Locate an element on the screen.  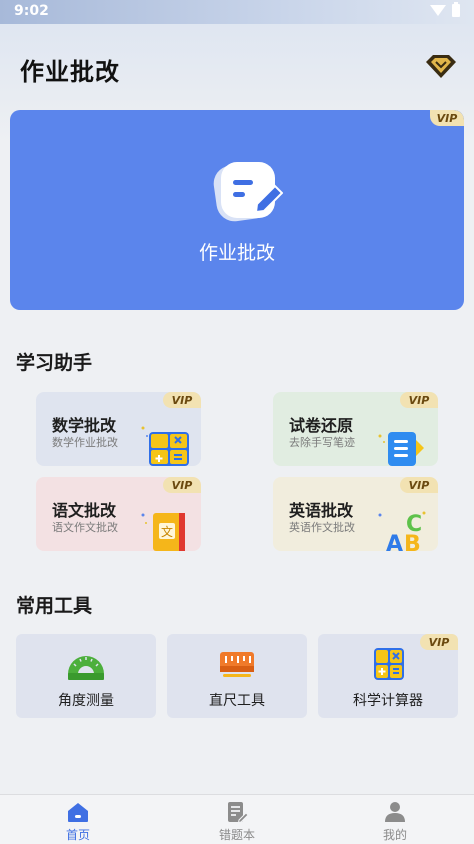
tool-label: 直尺工具 is located at coordinates (237, 701).